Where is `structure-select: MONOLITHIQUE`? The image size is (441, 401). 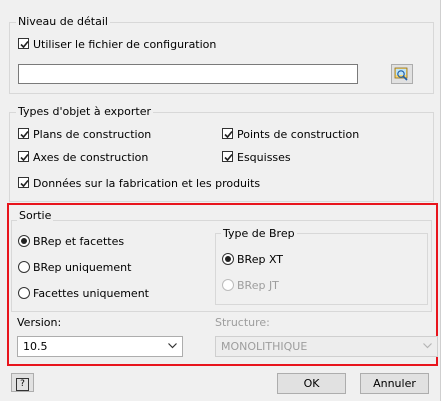
structure-select: MONOLITHIQUE is located at coordinates (326, 346).